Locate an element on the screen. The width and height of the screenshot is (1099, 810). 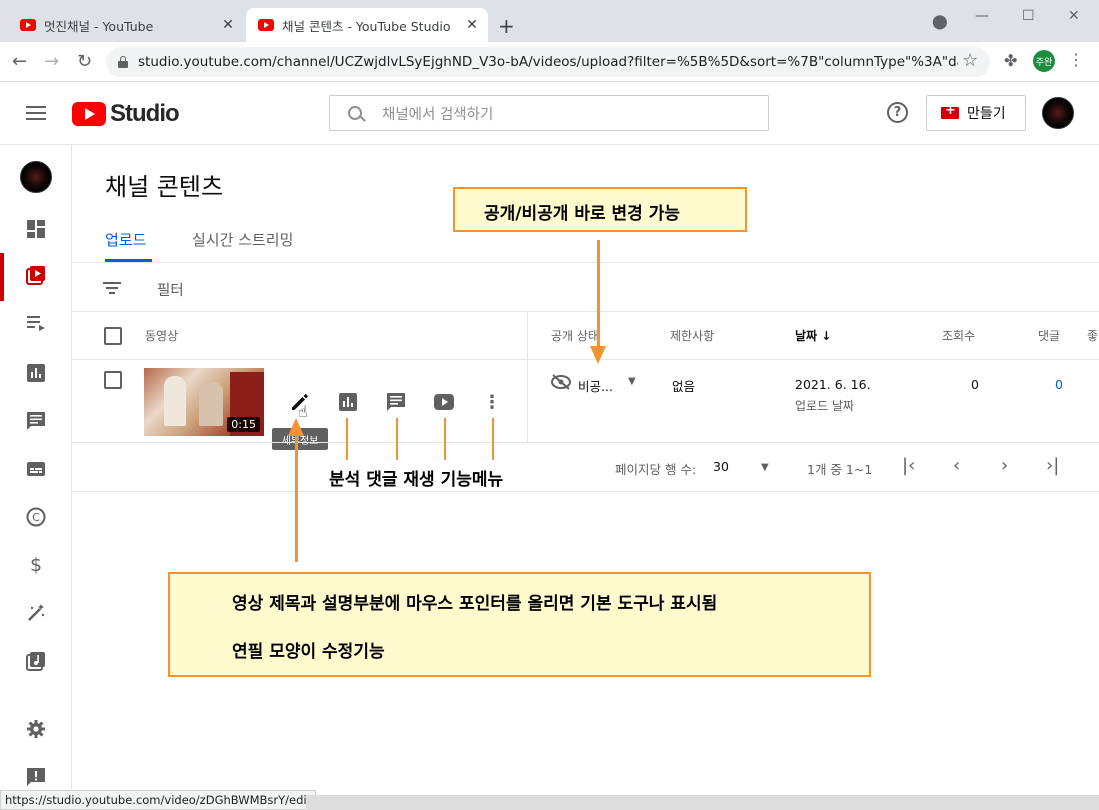
search-input: 채널에서 검색하기 is located at coordinates (549, 113).